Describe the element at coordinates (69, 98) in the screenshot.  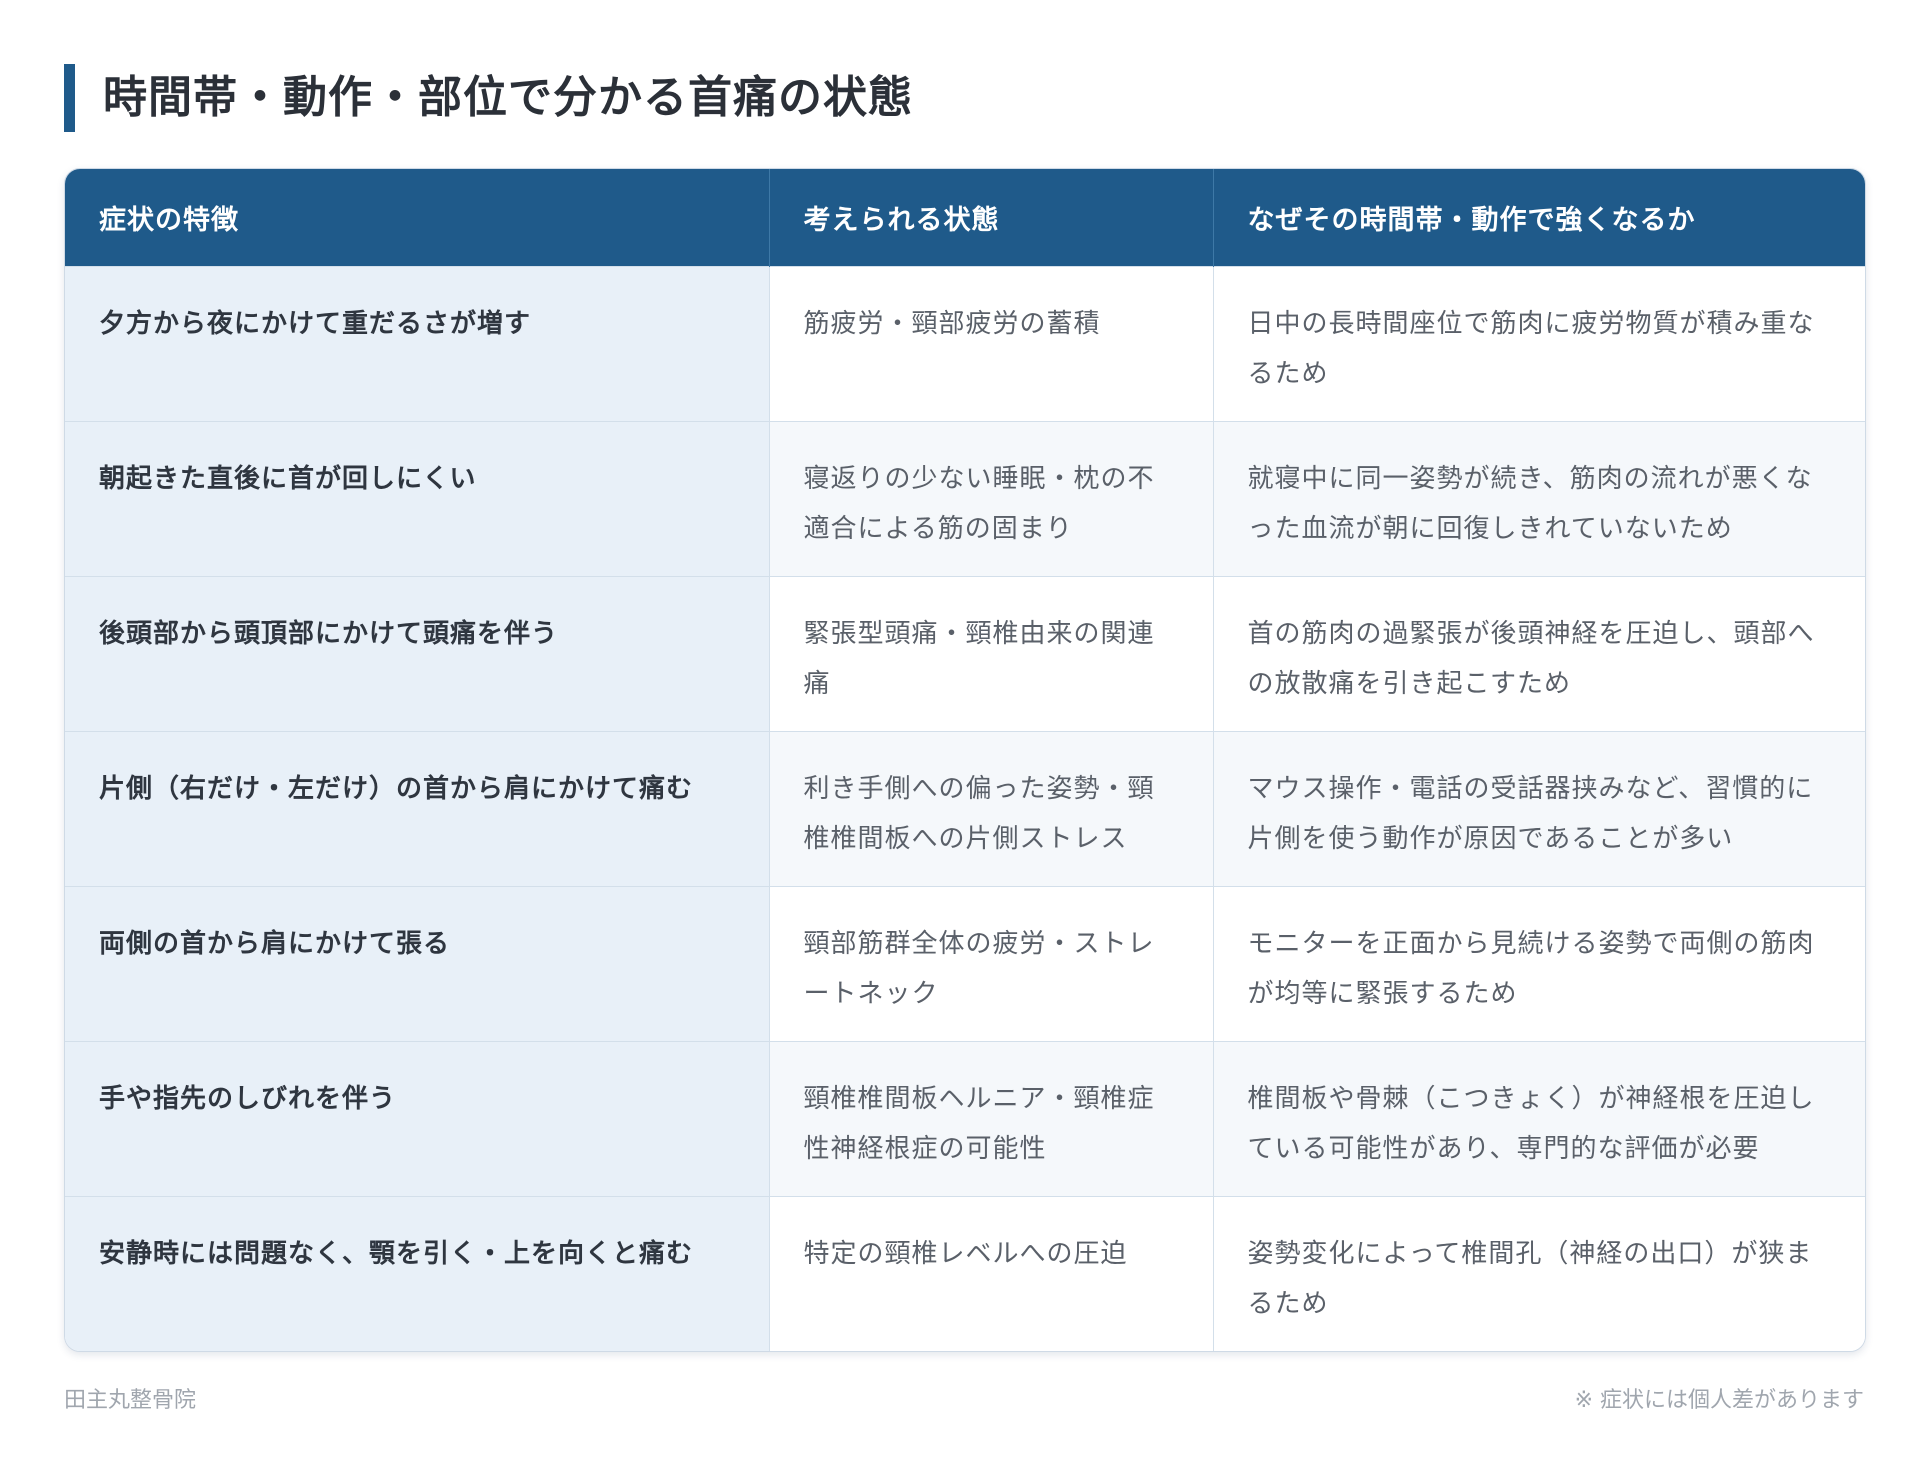
I see `title-accent-bar` at that location.